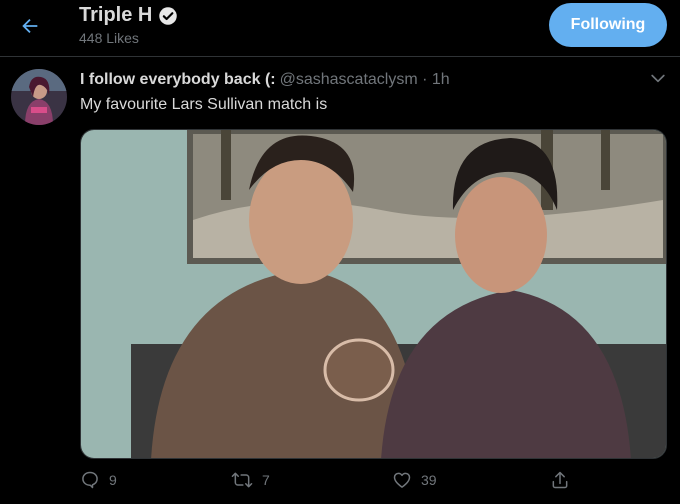  What do you see at coordinates (402, 480) in the screenshot?
I see `heart-icon` at bounding box center [402, 480].